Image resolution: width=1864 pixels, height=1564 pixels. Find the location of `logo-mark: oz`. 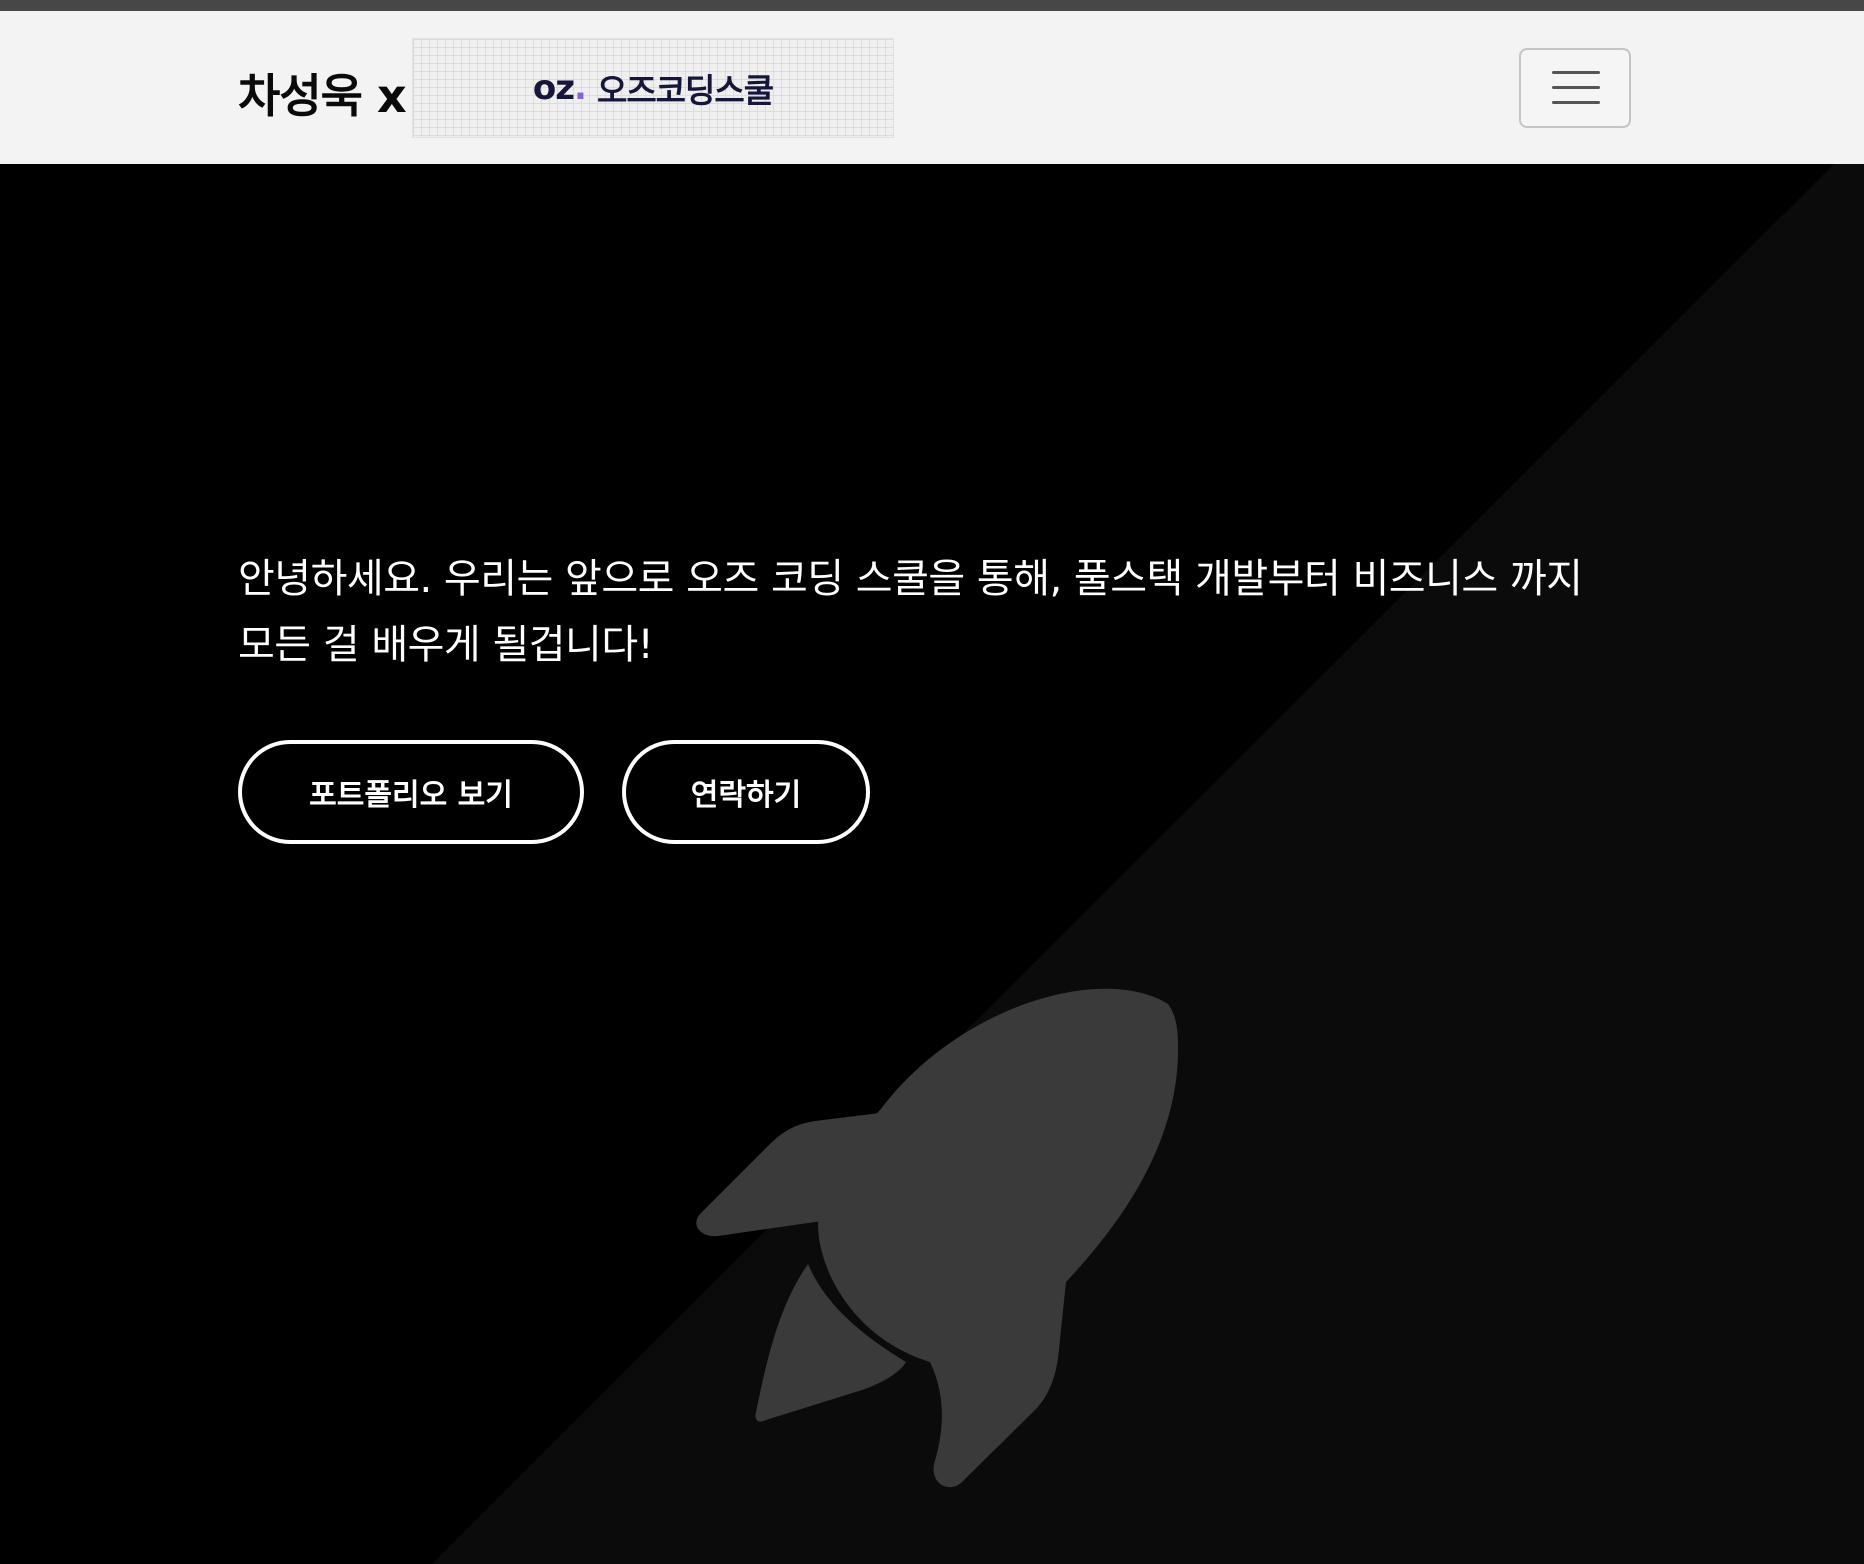

logo-mark: oz is located at coordinates (553, 88).